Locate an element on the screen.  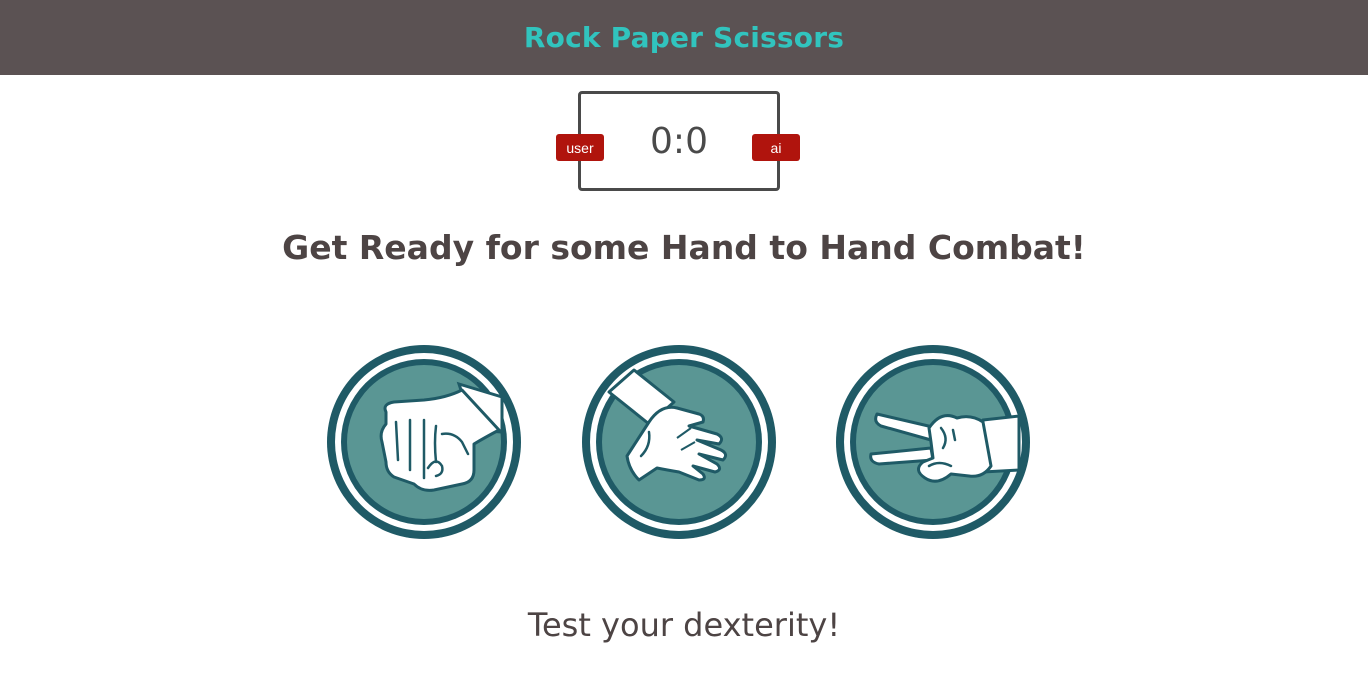
paper-choice-button is located at coordinates (679, 442).